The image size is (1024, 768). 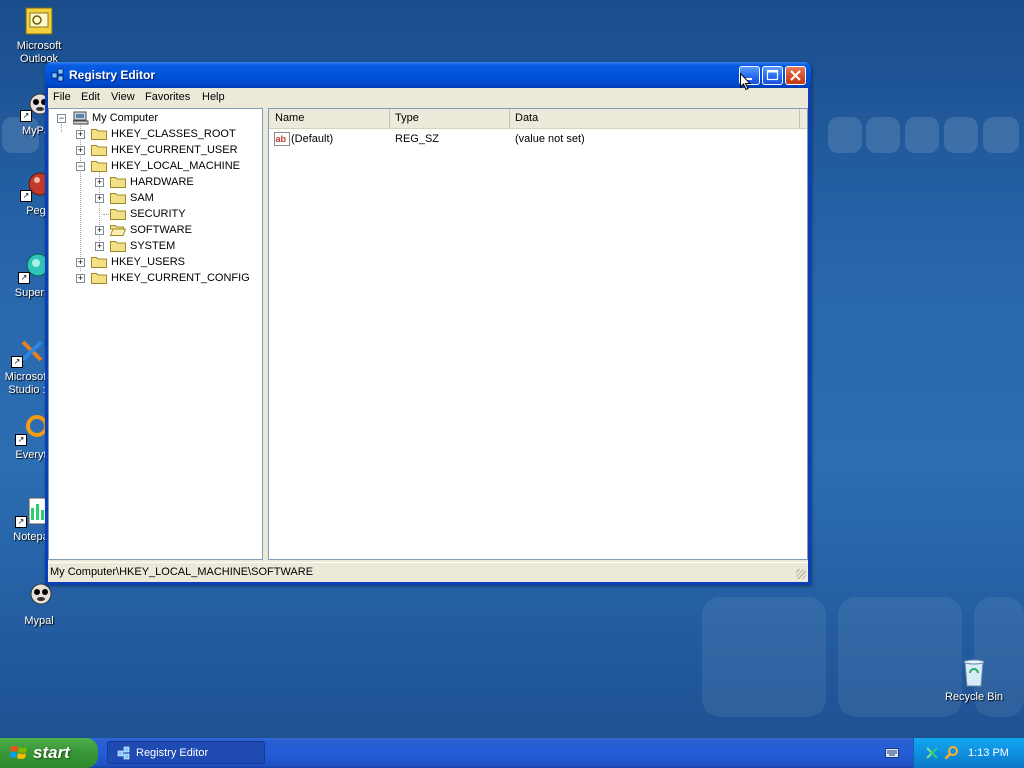 I want to click on clock: 1:13 PM, so click(x=988, y=753).